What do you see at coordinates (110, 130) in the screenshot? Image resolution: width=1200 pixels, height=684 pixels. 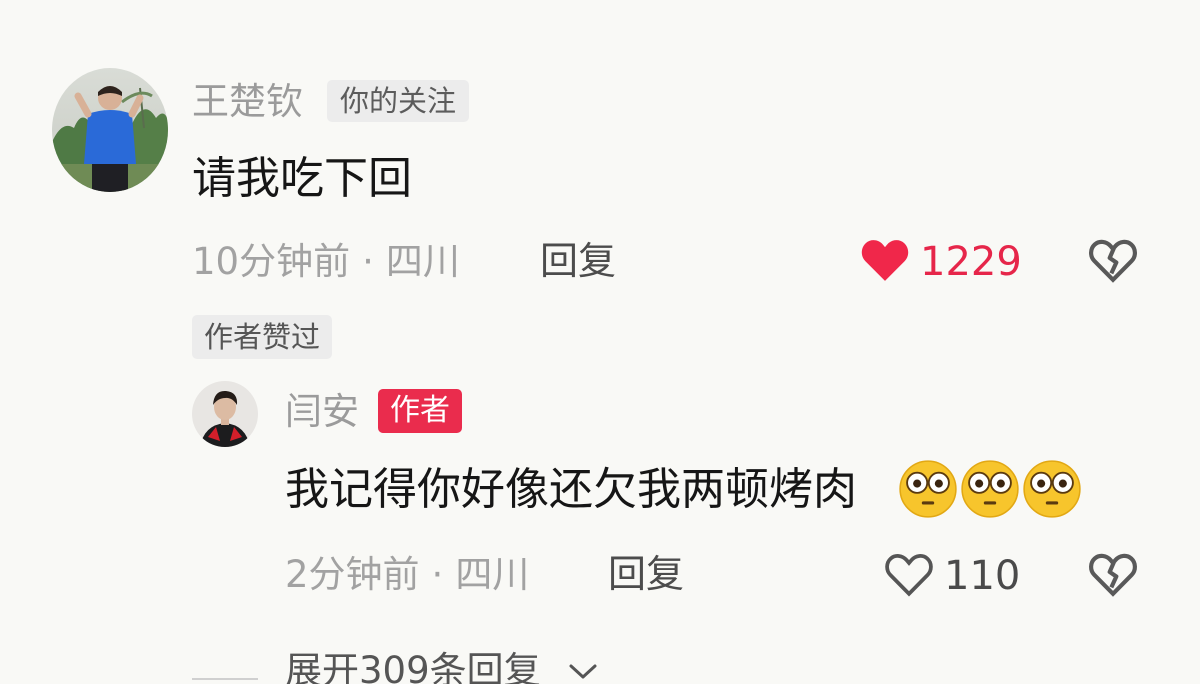 I see `avatar` at bounding box center [110, 130].